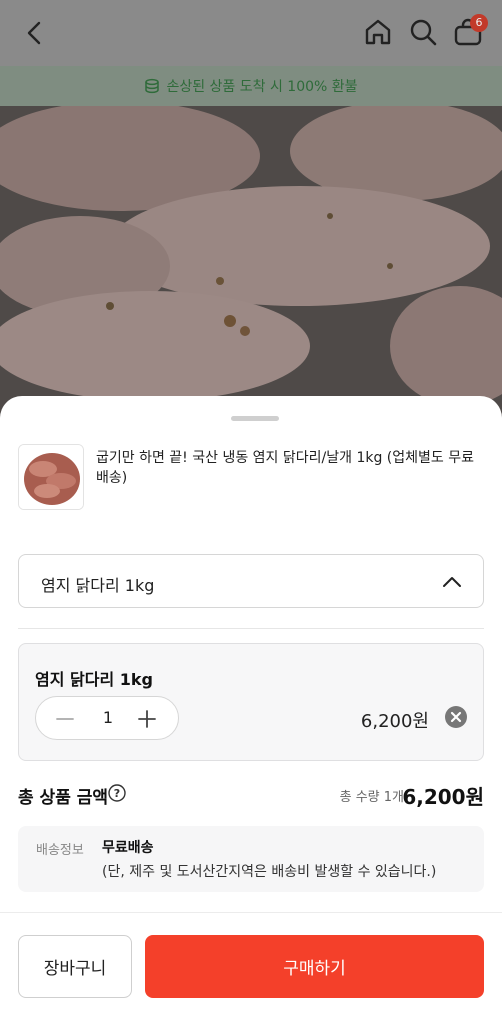 Image resolution: width=502 pixels, height=1024 pixels. I want to click on selected-option-price: 6,200원, so click(394, 721).